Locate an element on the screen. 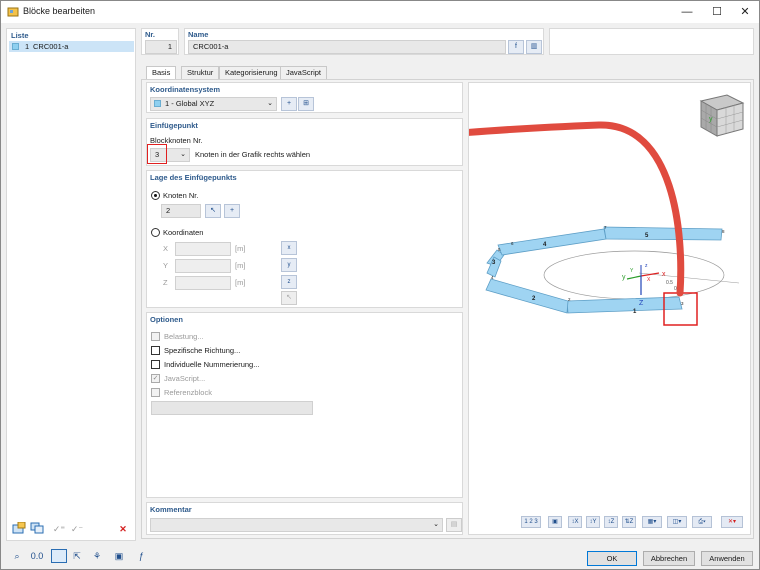 The width and height of the screenshot is (760, 570). koordinatensystem-value: 1 - Global XYZ is located at coordinates (190, 103).